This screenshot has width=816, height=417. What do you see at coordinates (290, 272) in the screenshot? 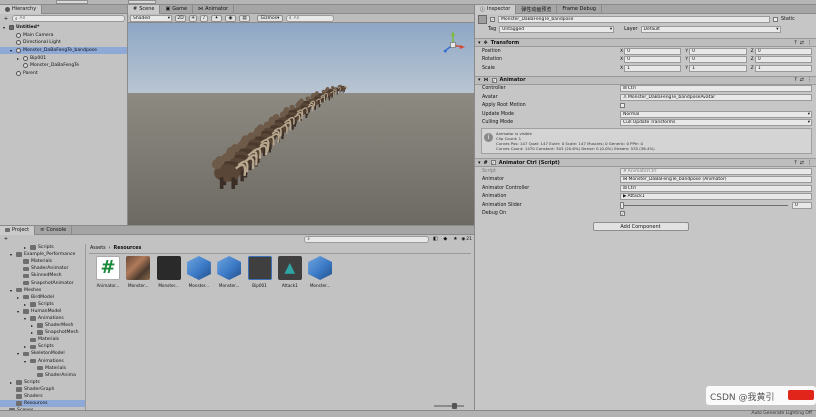
I see `asset-item: ▲ Attack1` at bounding box center [290, 272].